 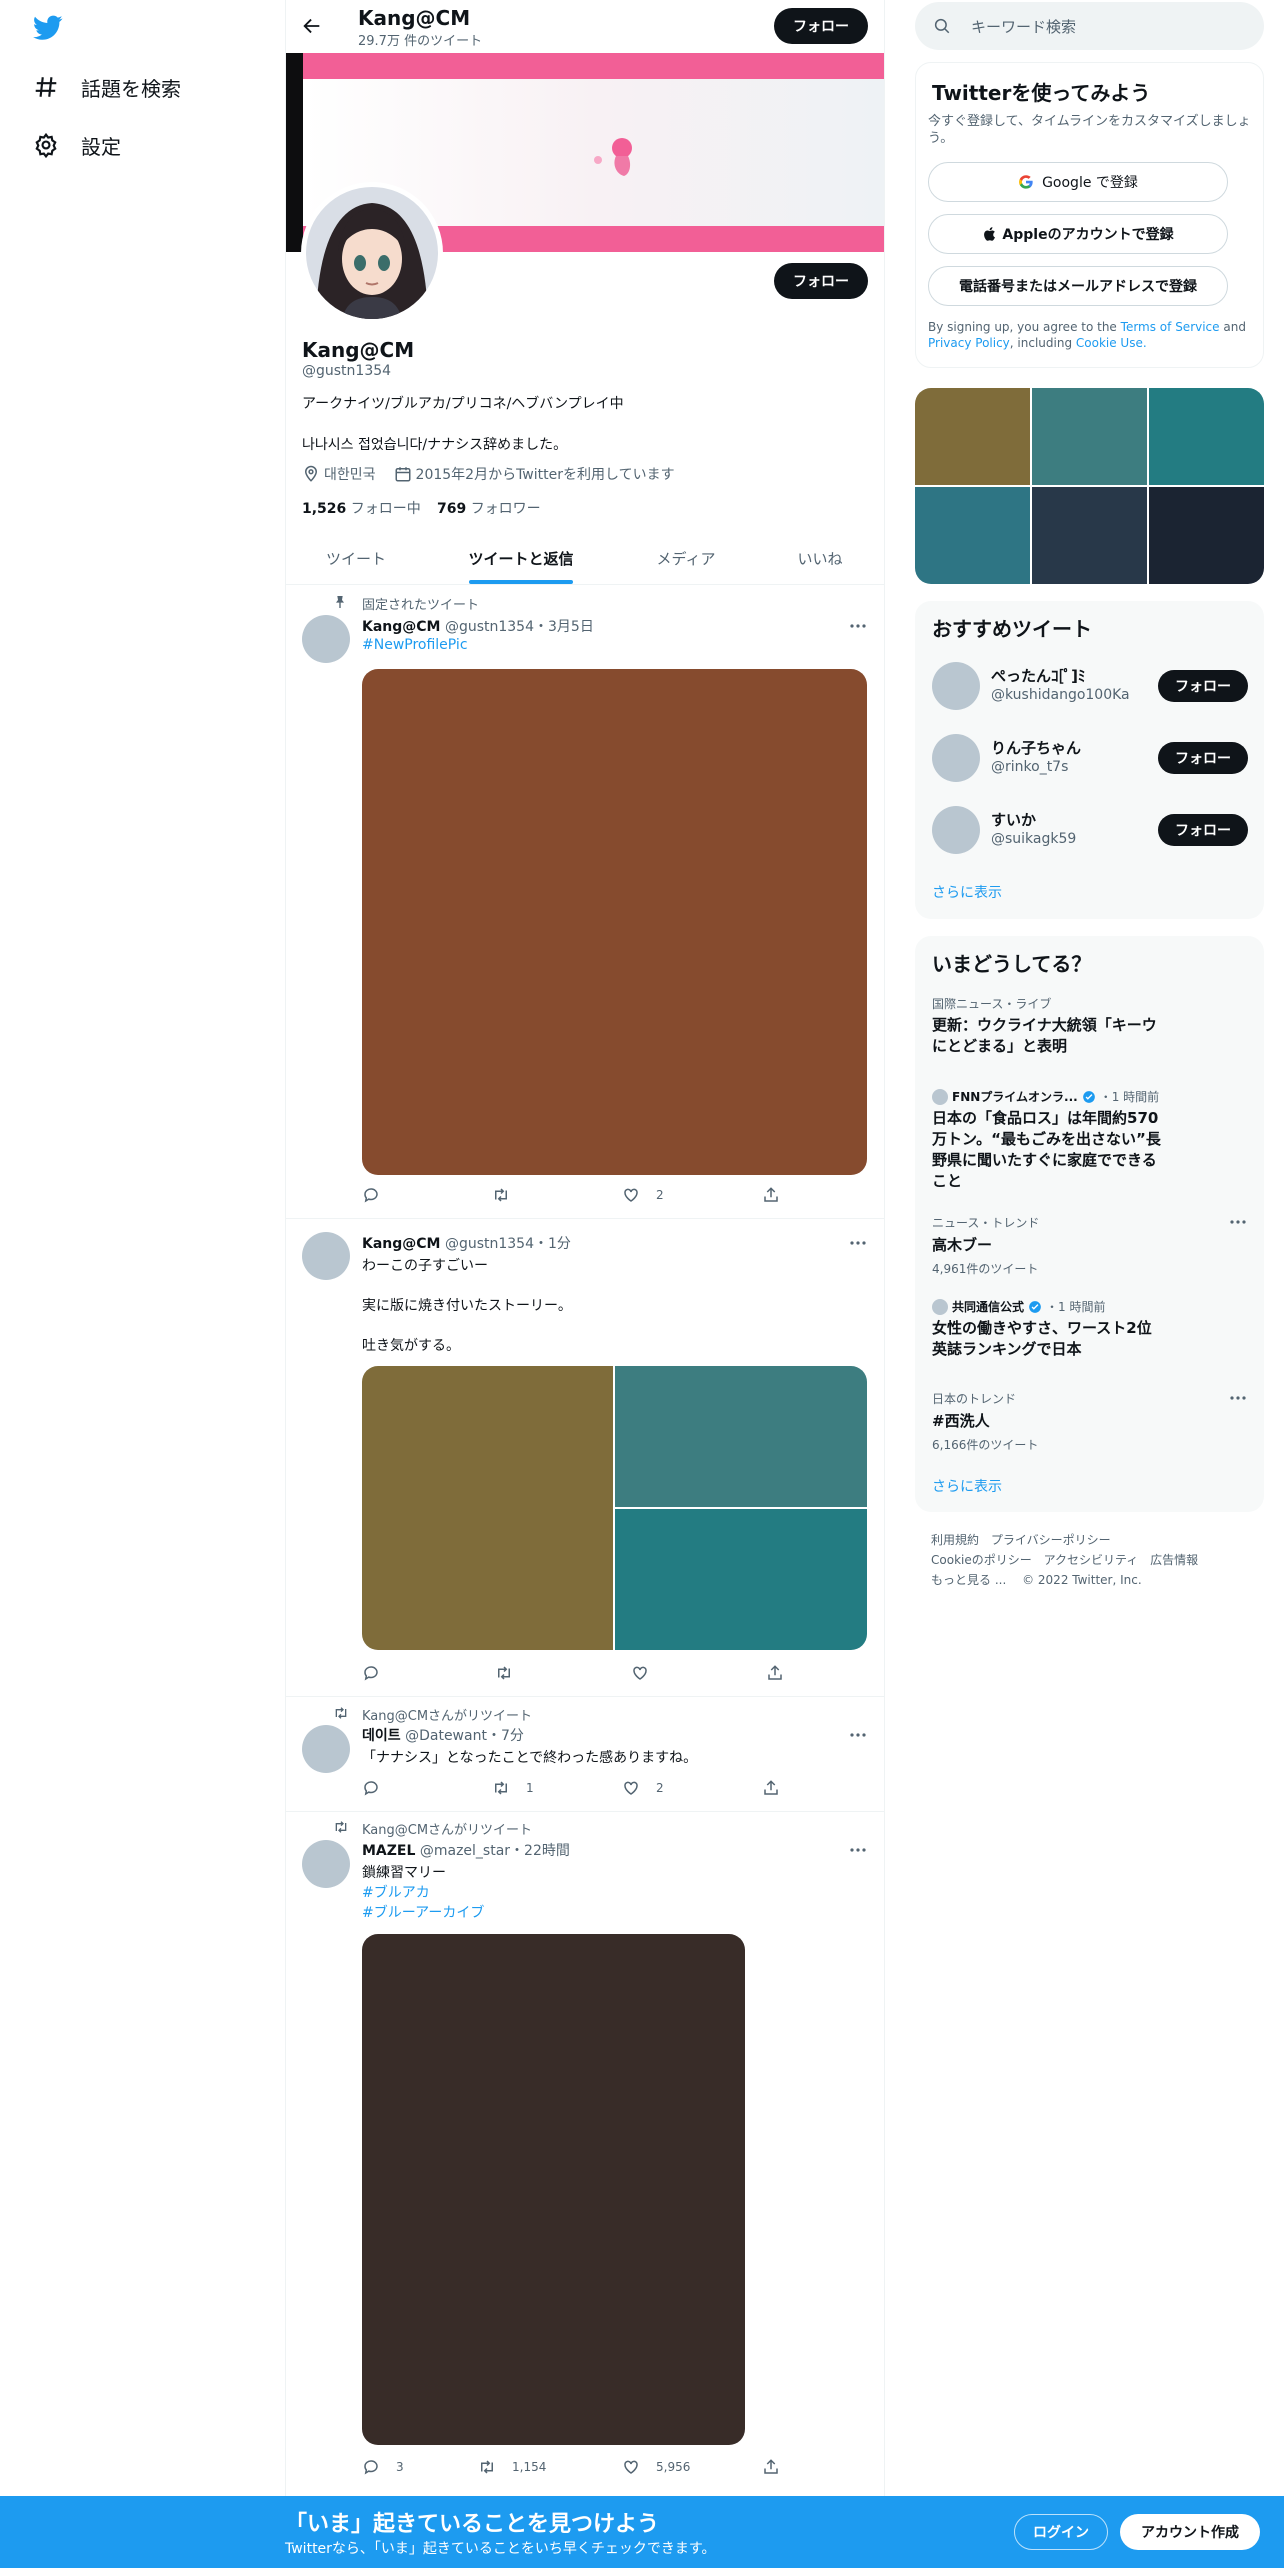 What do you see at coordinates (512, 1736) in the screenshot?
I see `tweet-time: 7分` at bounding box center [512, 1736].